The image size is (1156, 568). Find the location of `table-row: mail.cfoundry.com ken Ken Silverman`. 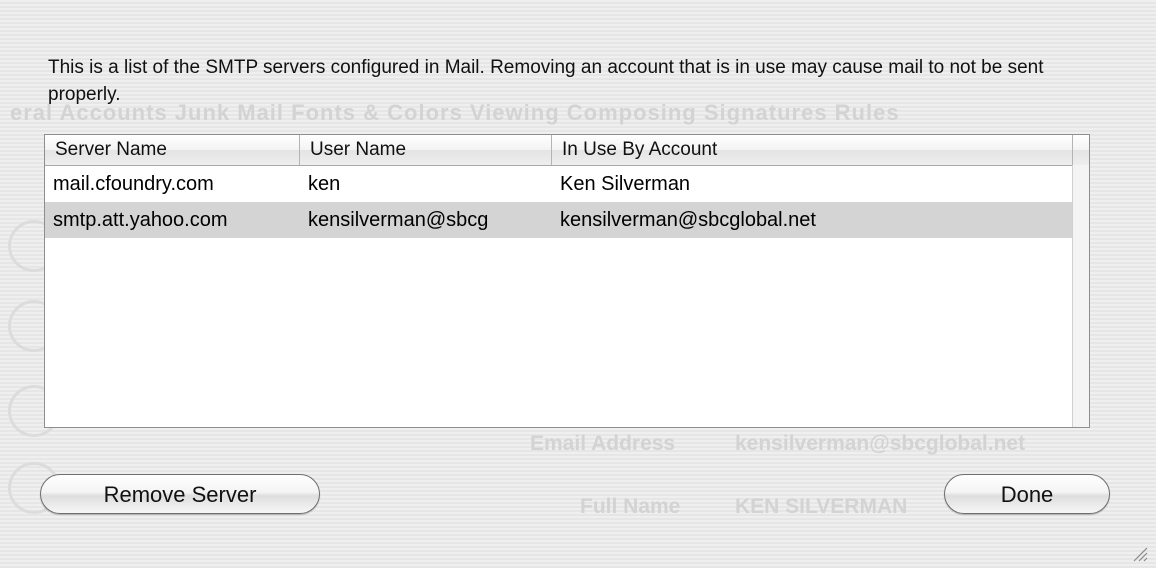

table-row: mail.cfoundry.com ken Ken Silverman is located at coordinates (567, 184).